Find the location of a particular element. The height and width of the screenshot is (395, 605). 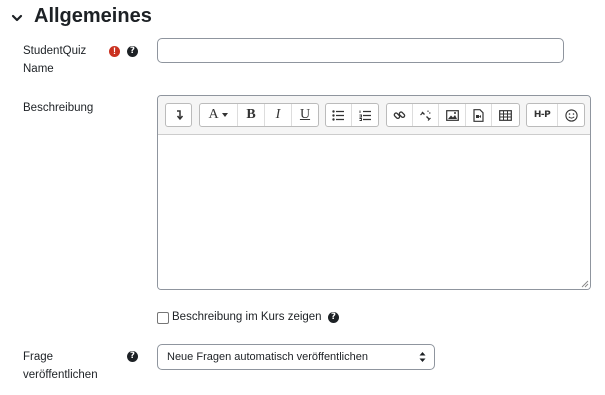

publish-label: Frage veröffentlichen is located at coordinates (60, 366).